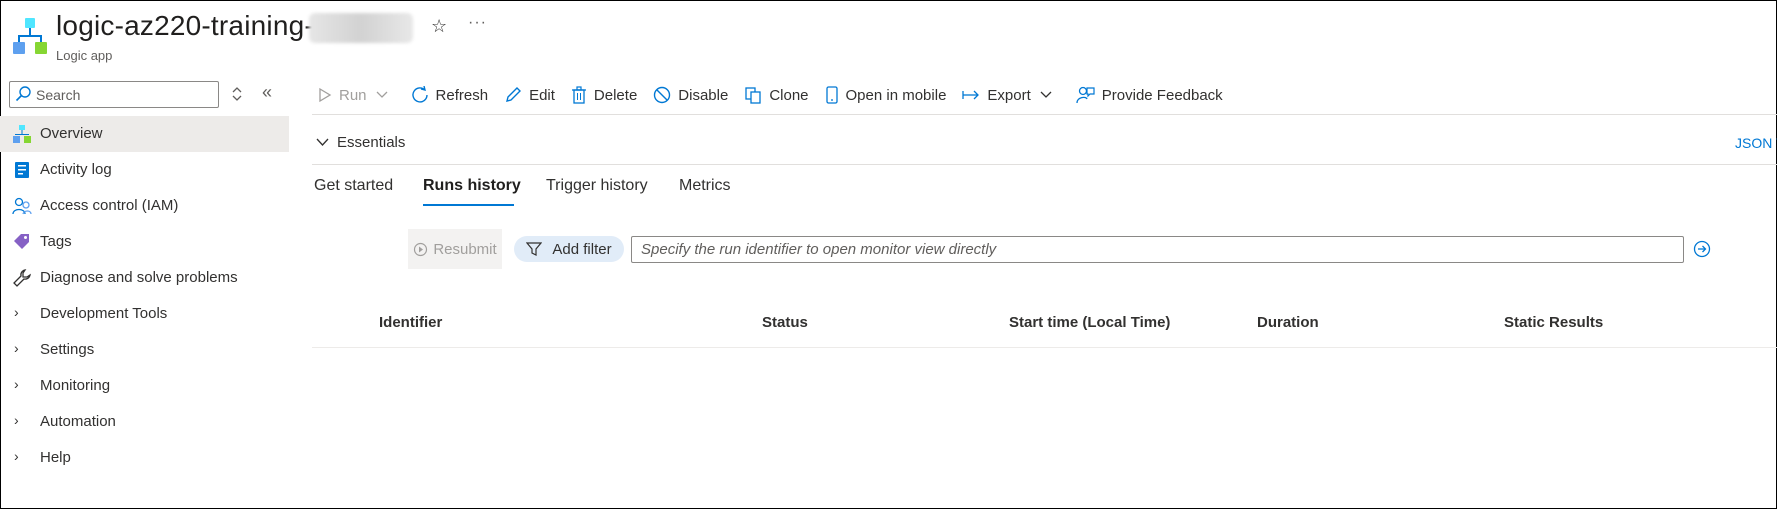  Describe the element at coordinates (439, 26) in the screenshot. I see `star-icon: ☆` at that location.